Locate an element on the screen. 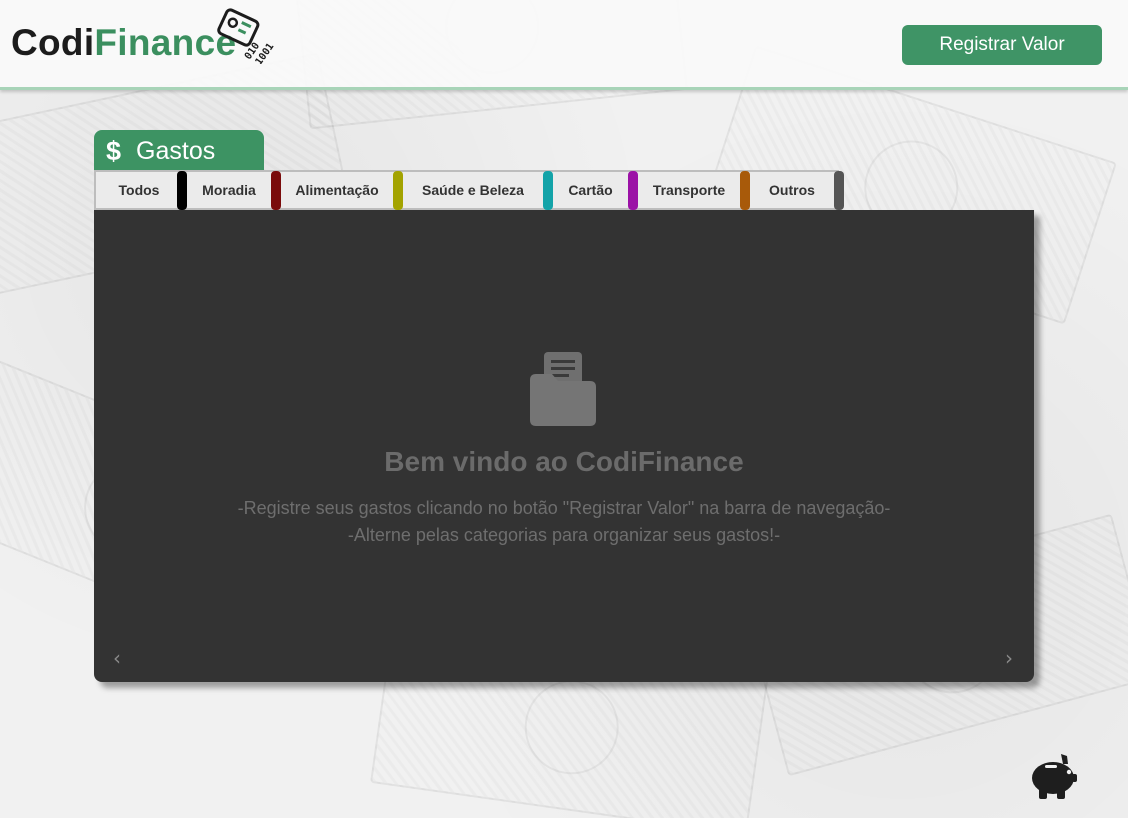 The width and height of the screenshot is (1128, 818). tab-cartao: Cartão is located at coordinates (593, 190).